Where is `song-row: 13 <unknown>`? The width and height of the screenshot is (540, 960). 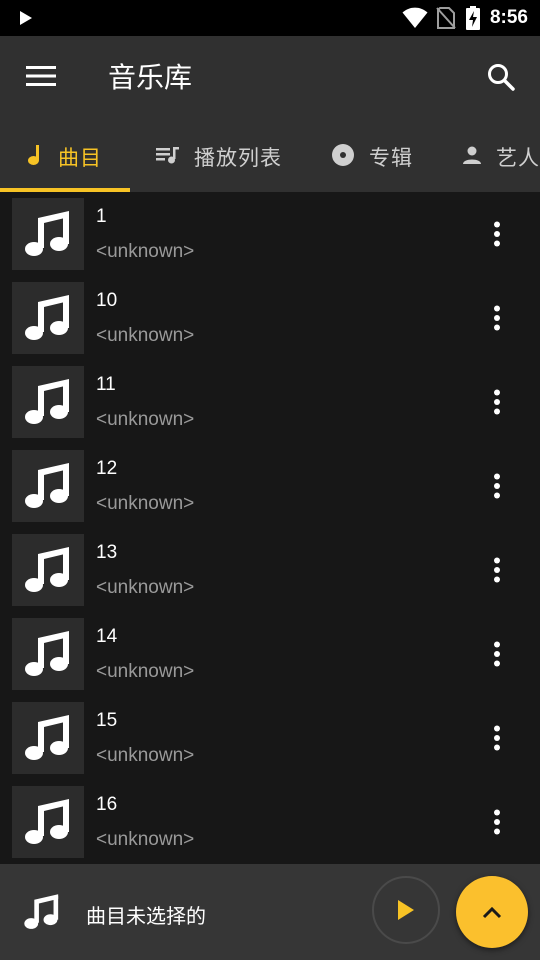
song-row: 13 <unknown> is located at coordinates (270, 570).